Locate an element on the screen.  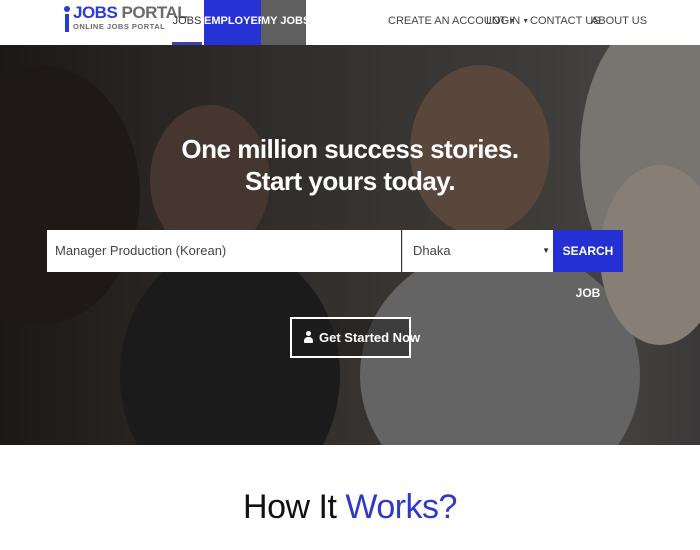
how-it-works-title-part1: How It is located at coordinates (290, 507).